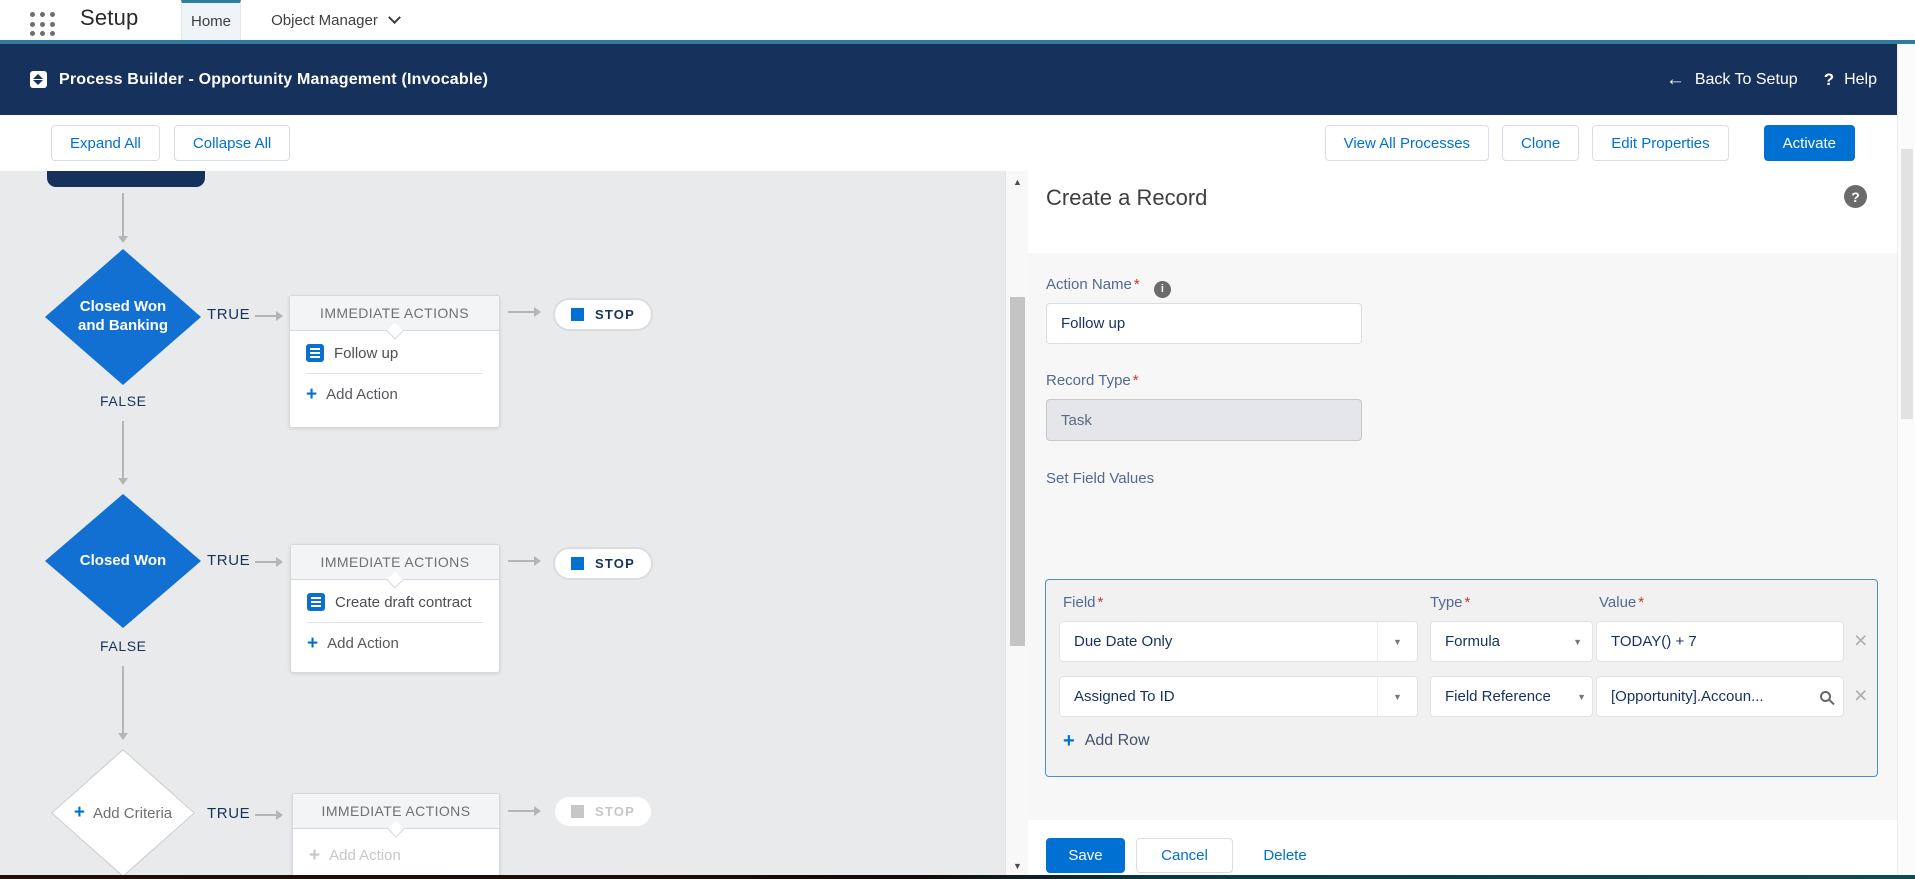 Image resolution: width=1915 pixels, height=879 pixels. I want to click on edit-properties-button: Edit Properties, so click(1660, 143).